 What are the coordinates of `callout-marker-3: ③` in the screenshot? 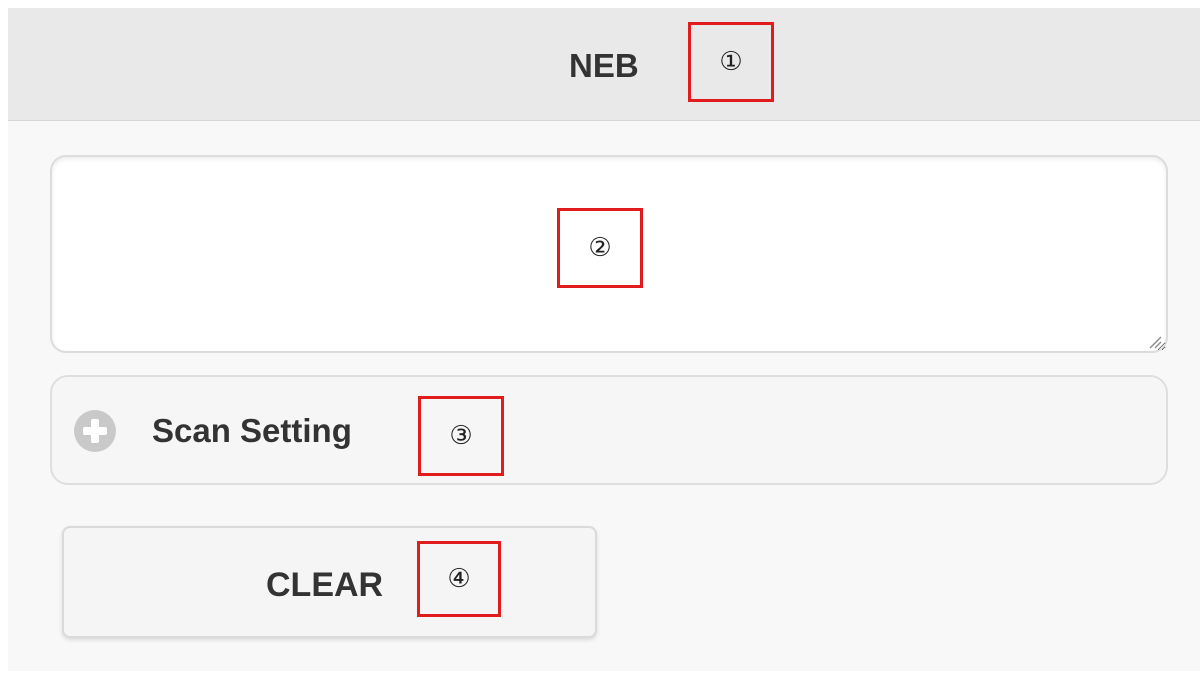 It's located at (461, 436).